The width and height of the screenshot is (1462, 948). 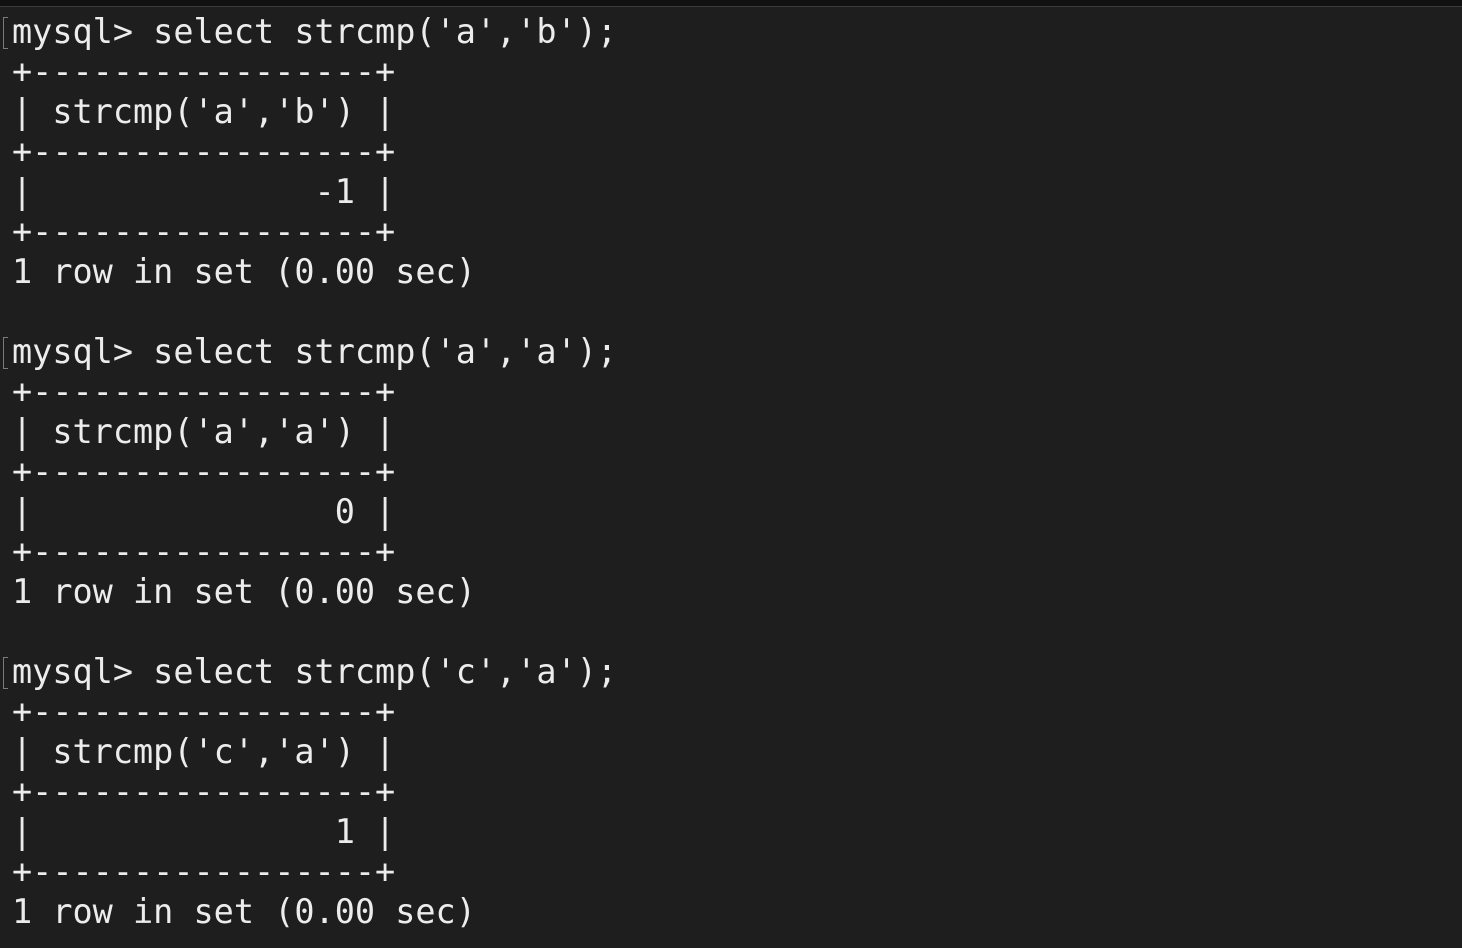 What do you see at coordinates (204, 511) in the screenshot?
I see `table-data-row: | 0 |` at bounding box center [204, 511].